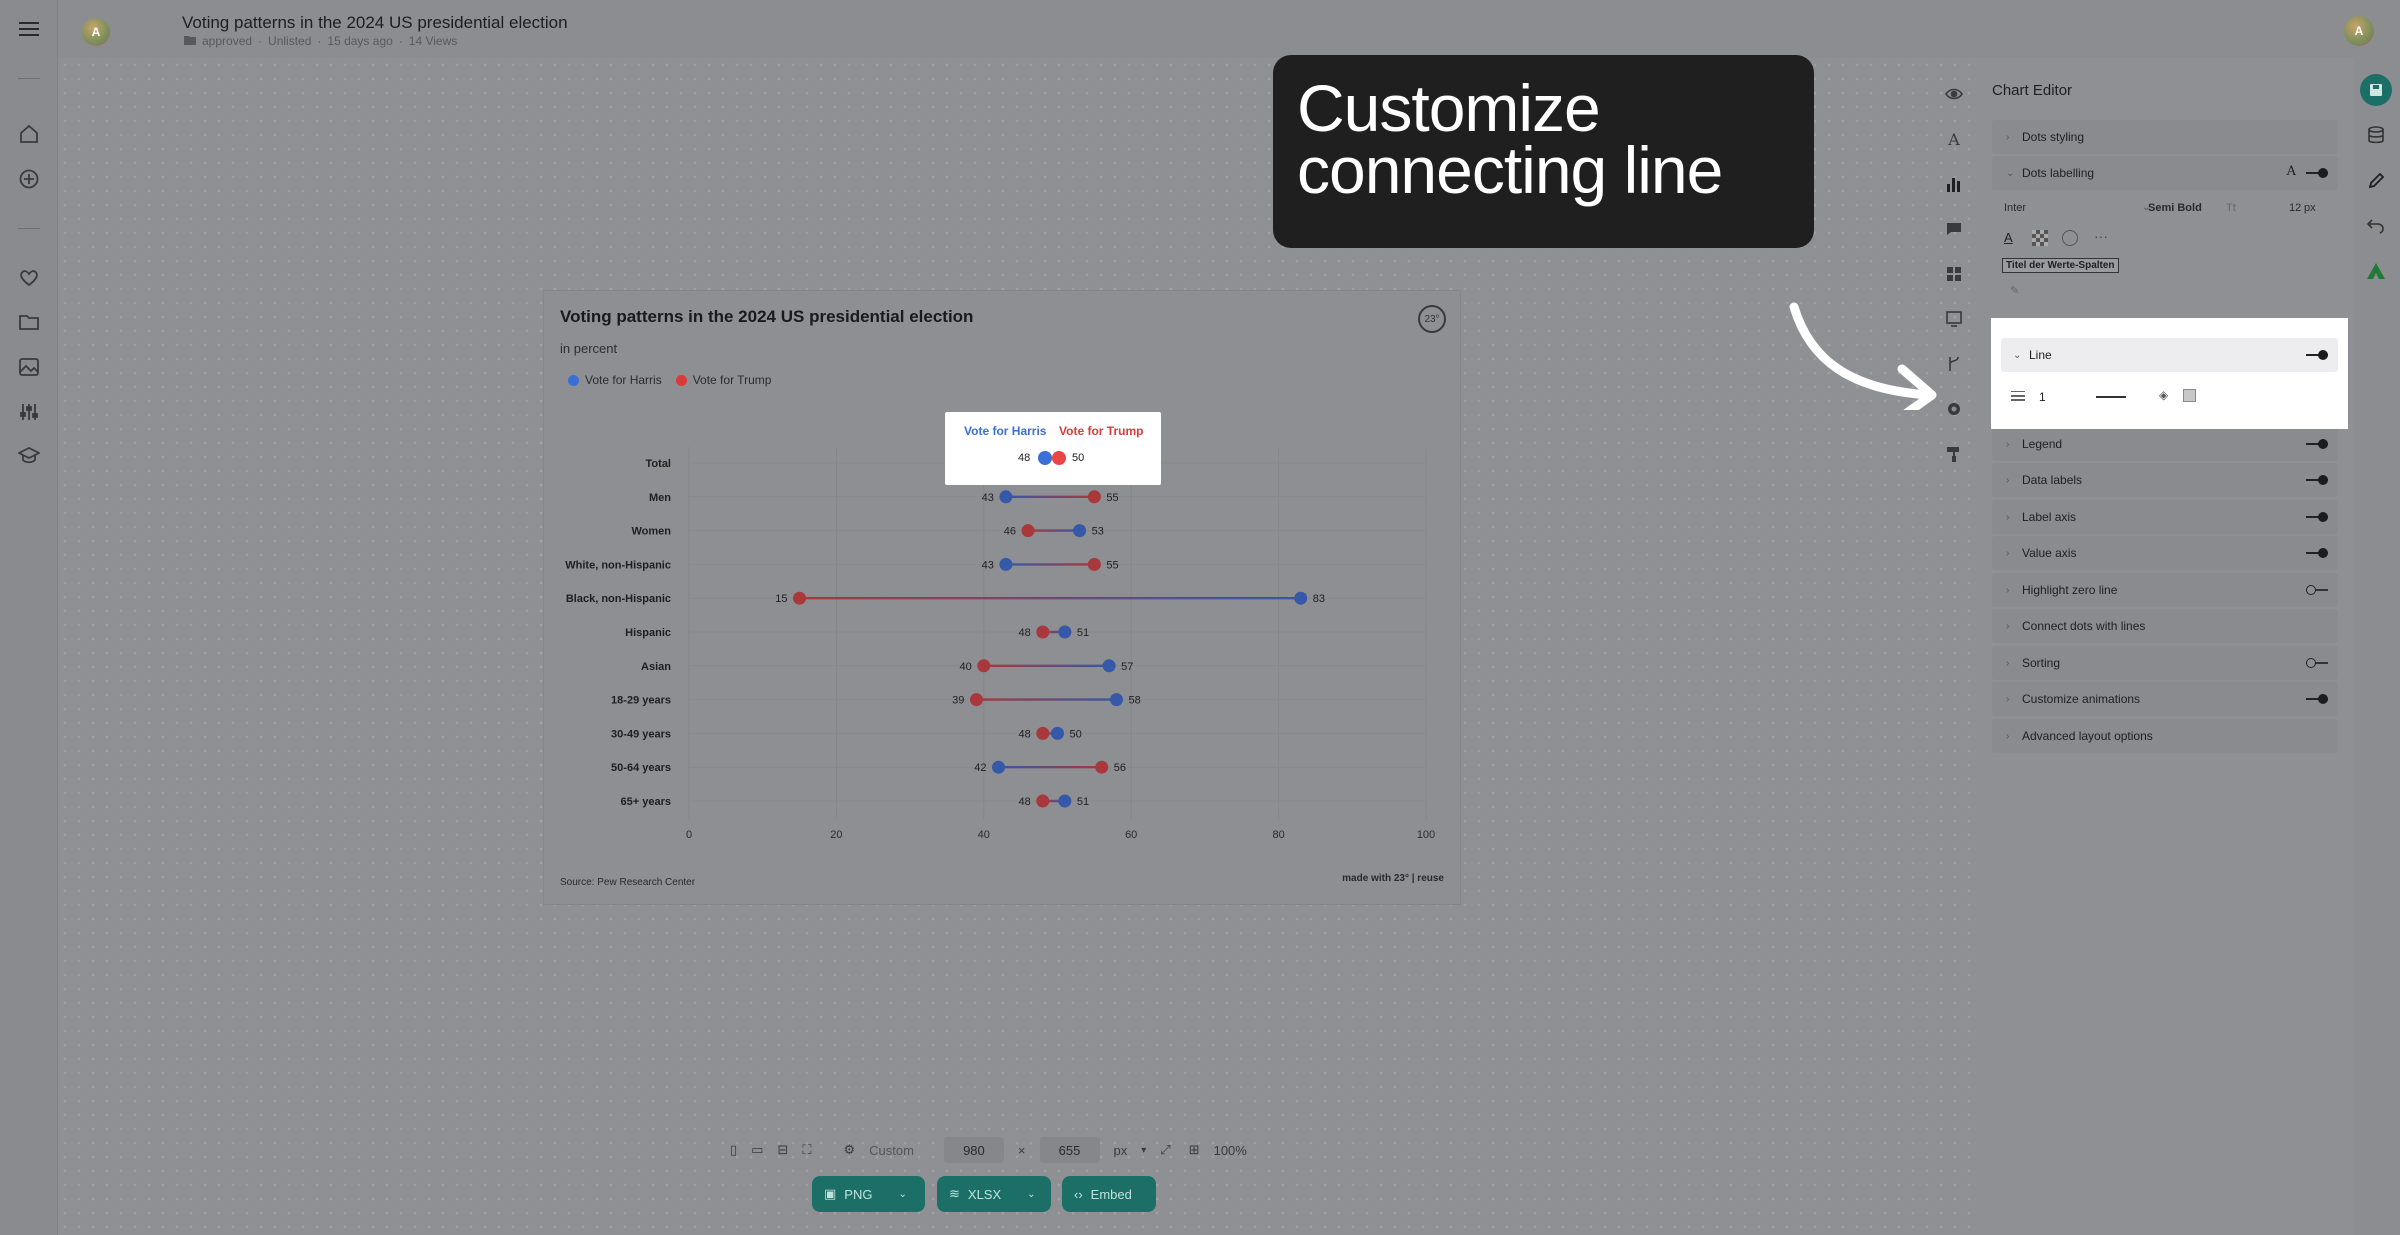 This screenshot has height=1235, width=2400. I want to click on line-width-input: 1, so click(2042, 397).